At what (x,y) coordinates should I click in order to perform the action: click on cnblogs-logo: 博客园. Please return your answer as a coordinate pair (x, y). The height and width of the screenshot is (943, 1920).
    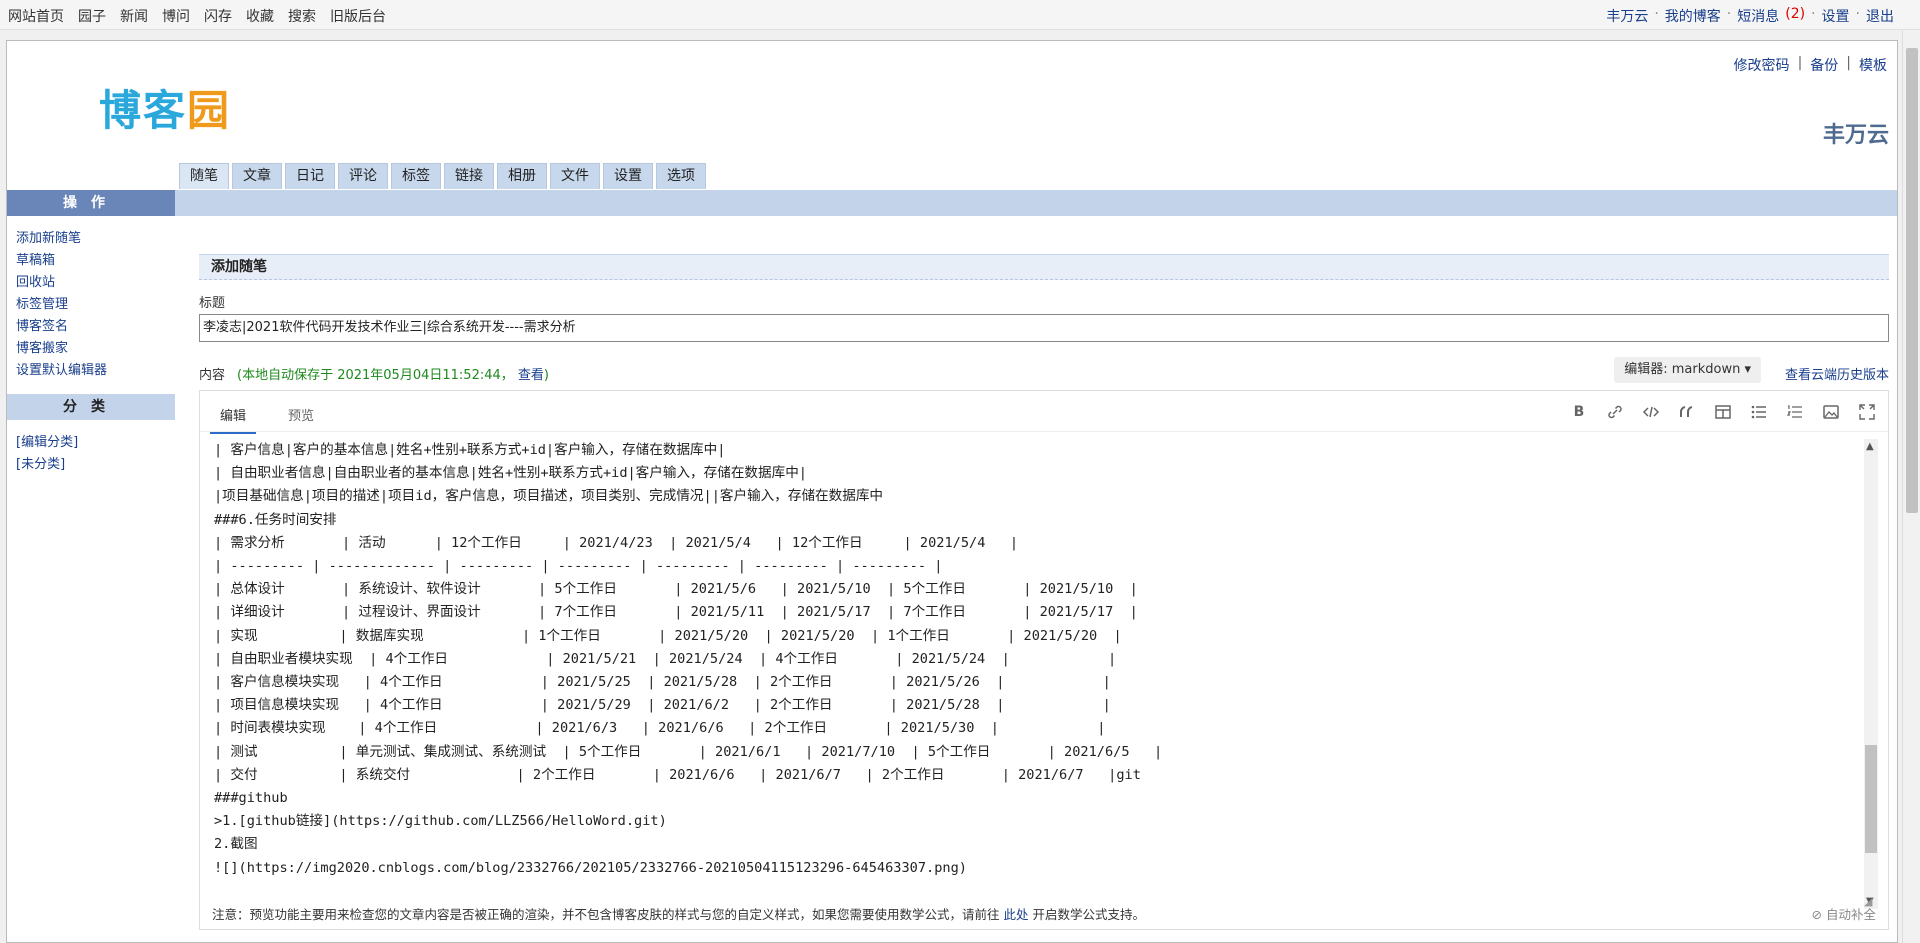
    Looking at the image, I should click on (165, 107).